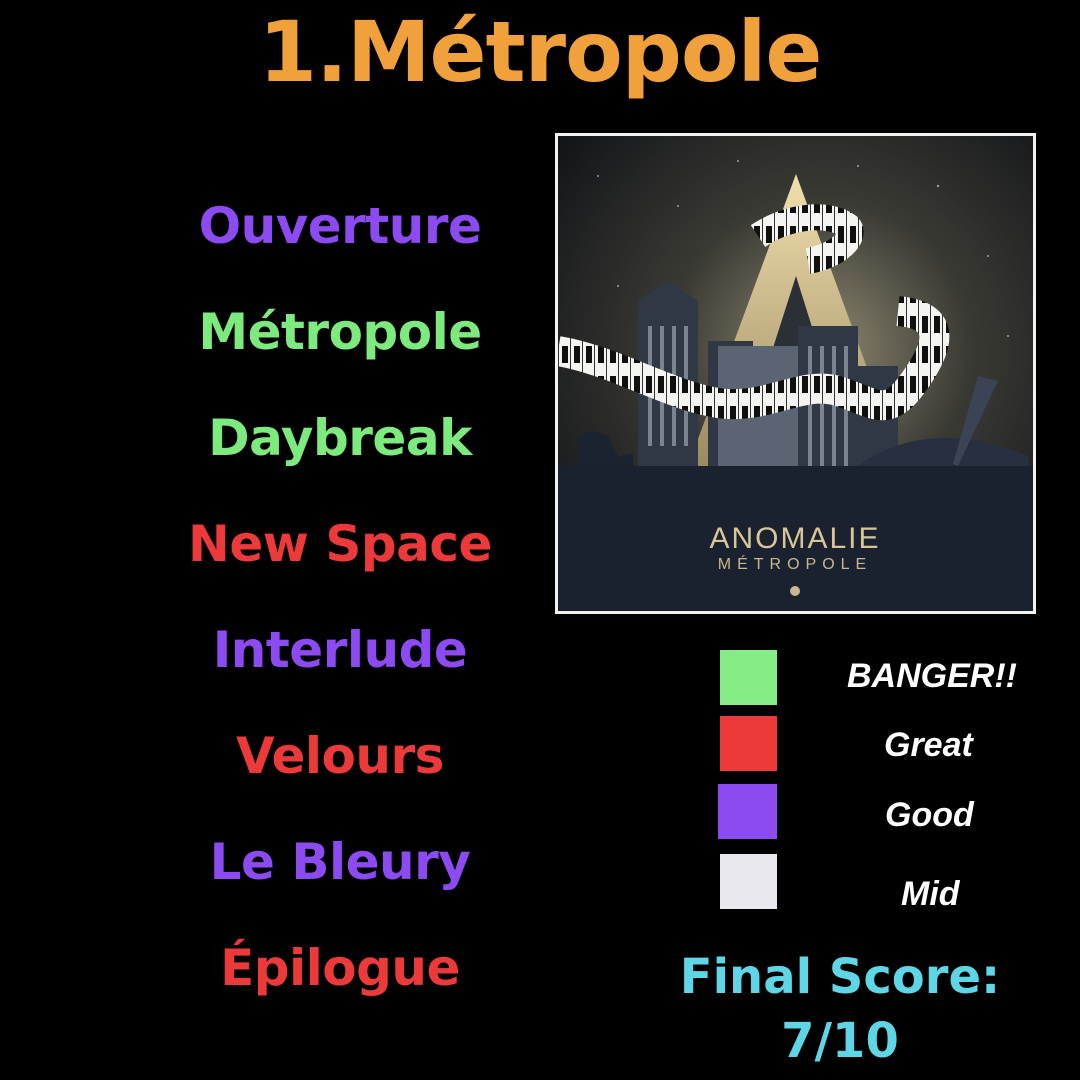  I want to click on legend-label-great: Great, so click(928, 745).